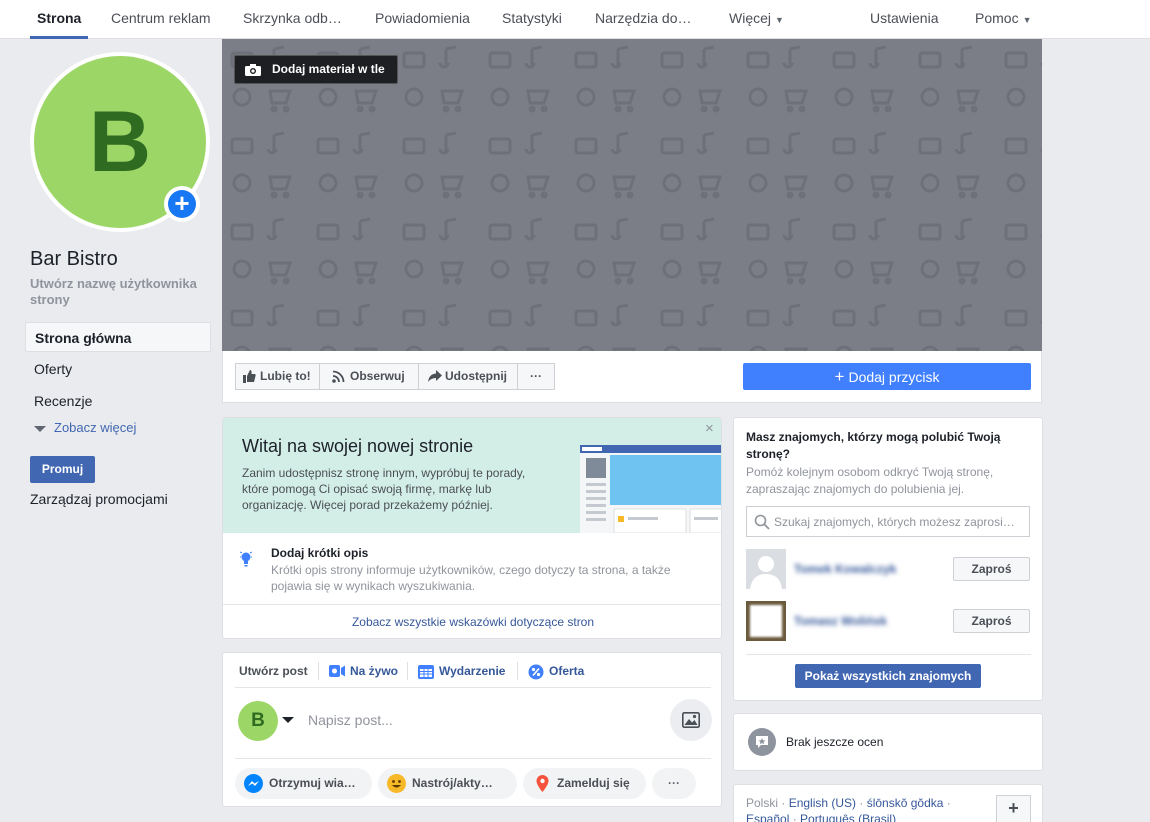  I want to click on lightbulb-icon, so click(246, 559).